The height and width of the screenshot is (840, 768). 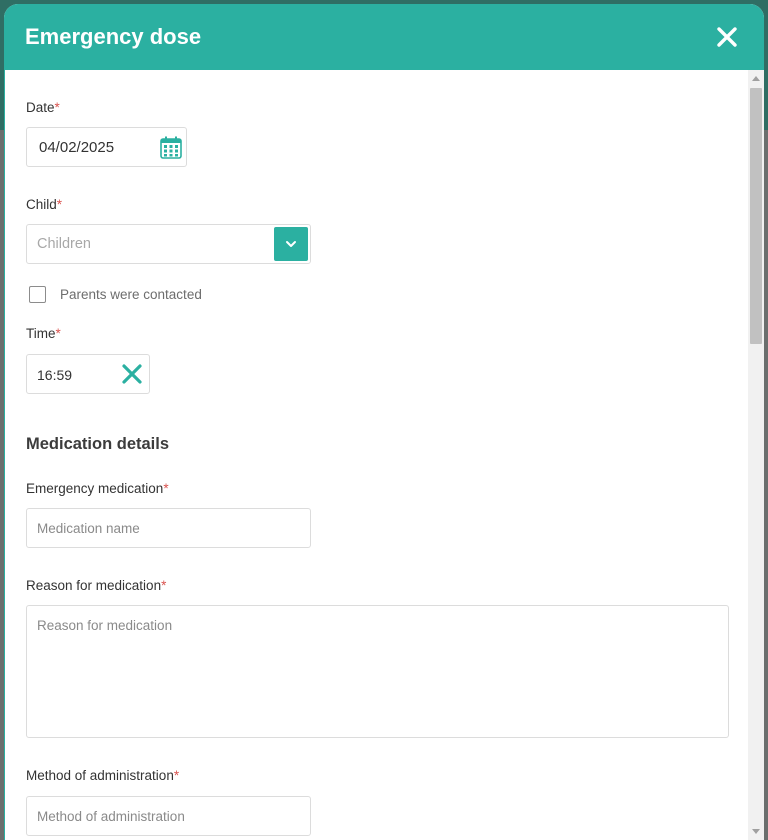 What do you see at coordinates (88, 528) in the screenshot?
I see `medication-name-placeholder: Medication name` at bounding box center [88, 528].